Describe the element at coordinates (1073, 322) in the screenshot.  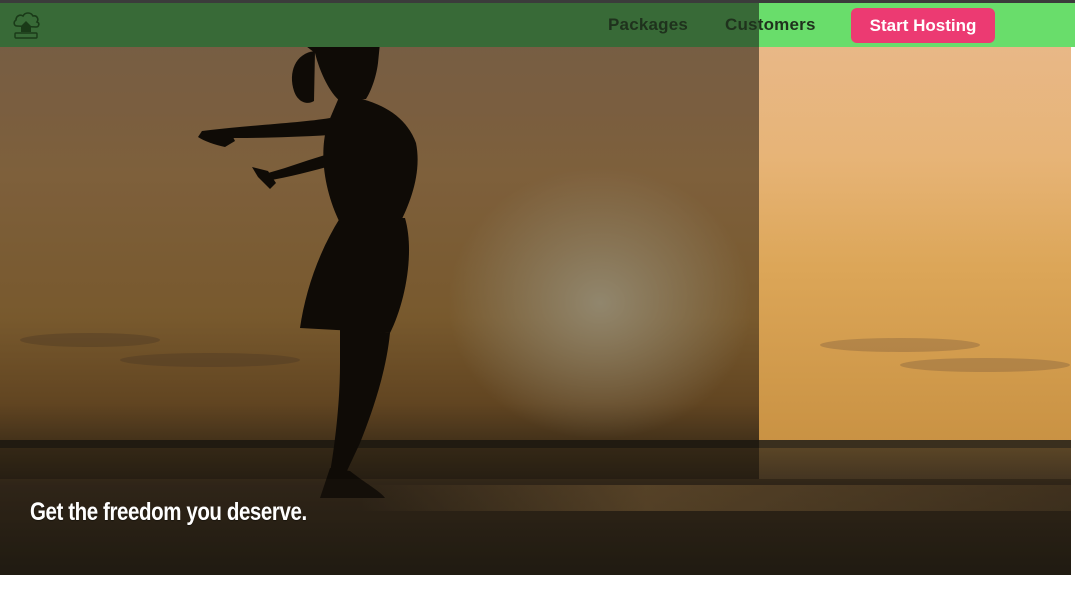
I see `page-edge` at that location.